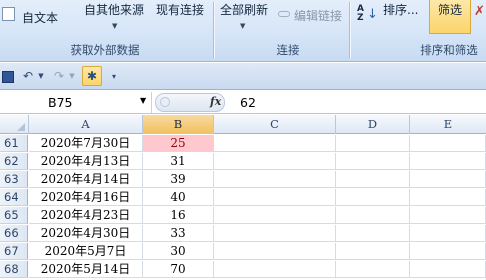  What do you see at coordinates (450, 10) in the screenshot?
I see `filter-label: 筛选` at bounding box center [450, 10].